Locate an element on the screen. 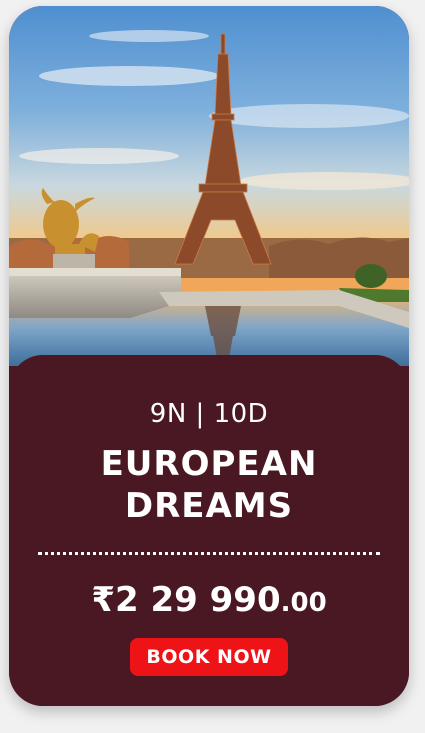  currency-symbol: ₹ is located at coordinates (103, 600).